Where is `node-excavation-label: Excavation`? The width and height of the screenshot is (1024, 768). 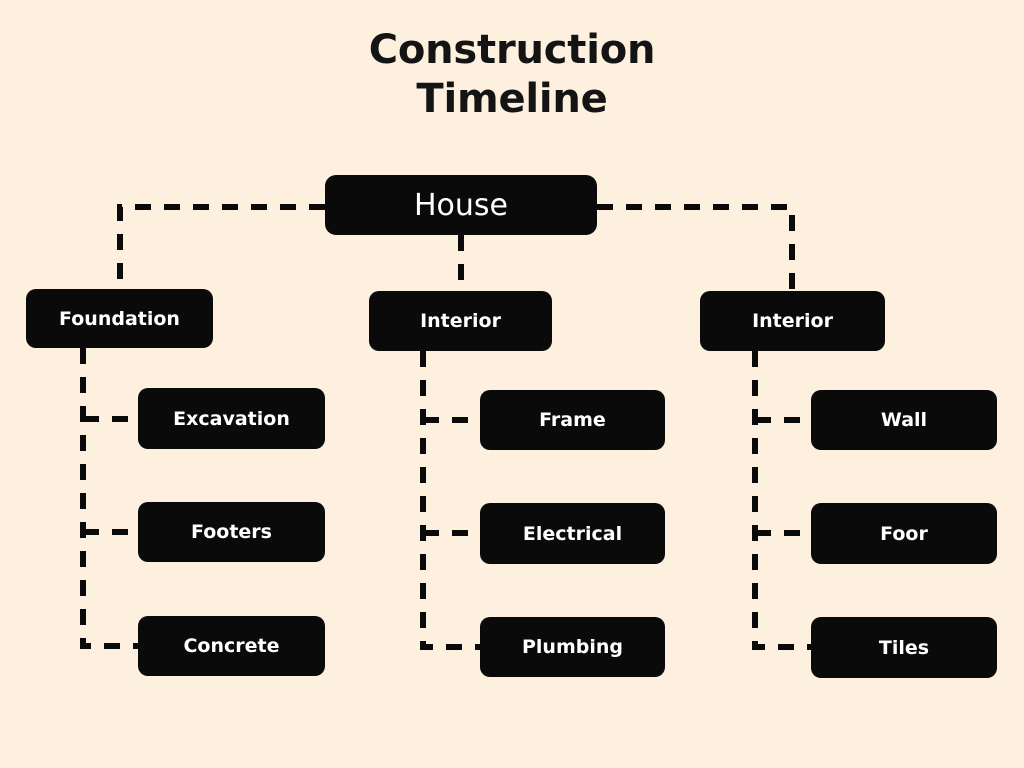
node-excavation-label: Excavation is located at coordinates (231, 418).